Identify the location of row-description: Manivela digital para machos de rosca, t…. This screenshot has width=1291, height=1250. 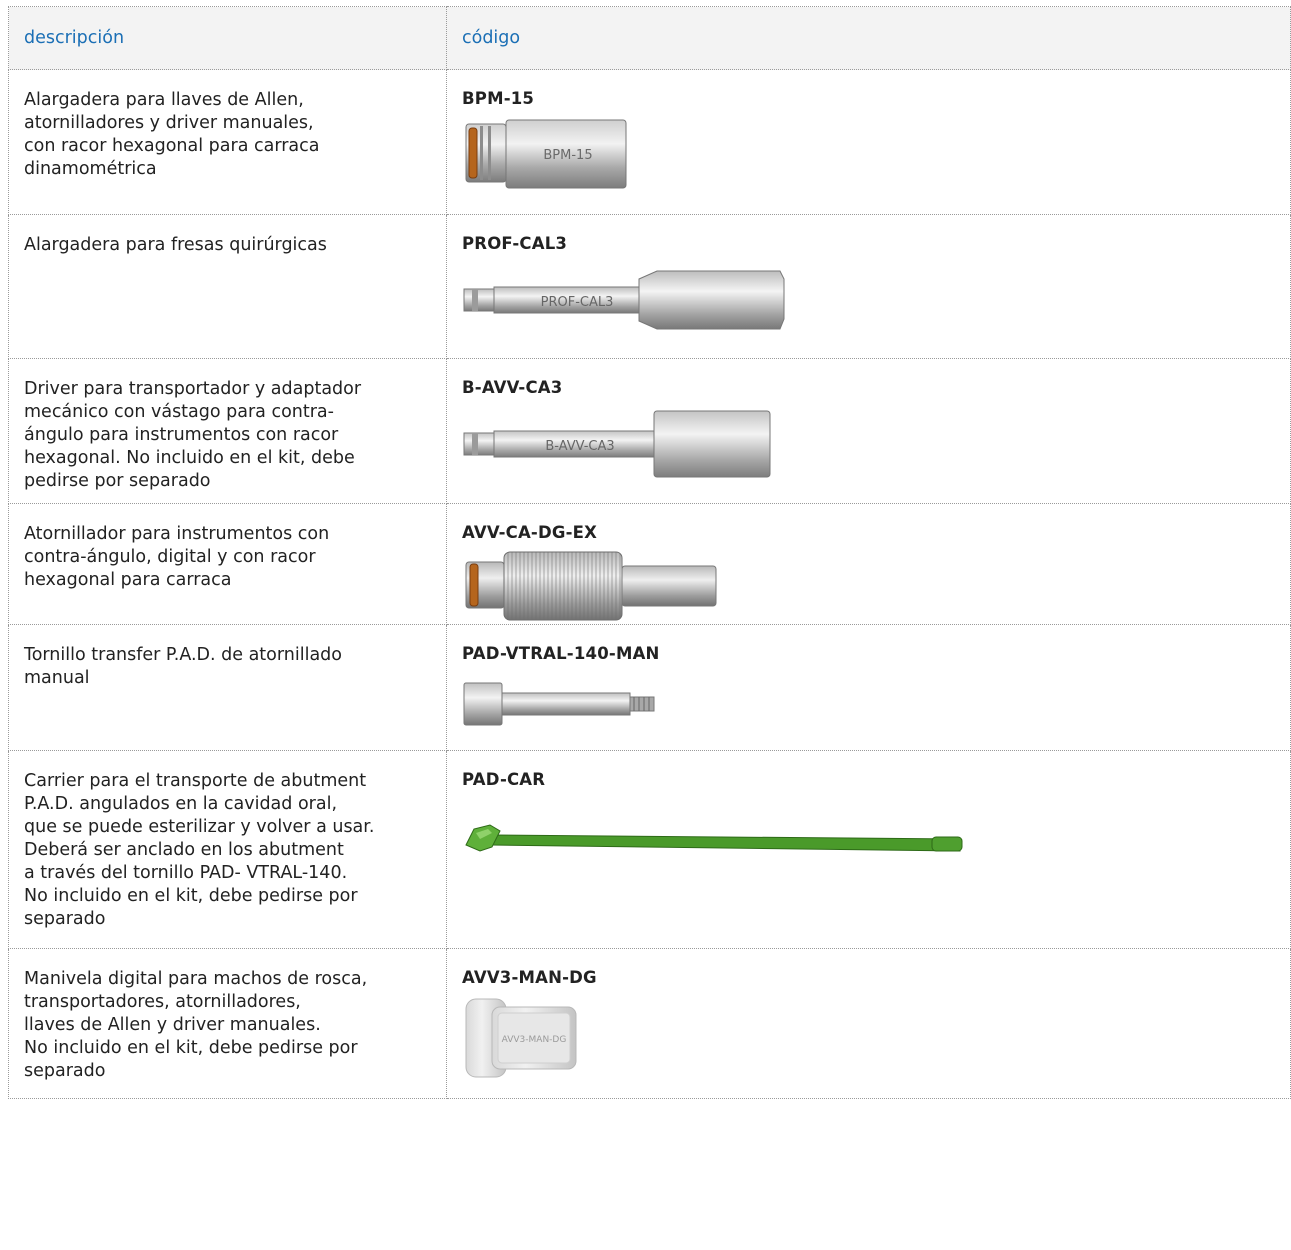
(227, 1023).